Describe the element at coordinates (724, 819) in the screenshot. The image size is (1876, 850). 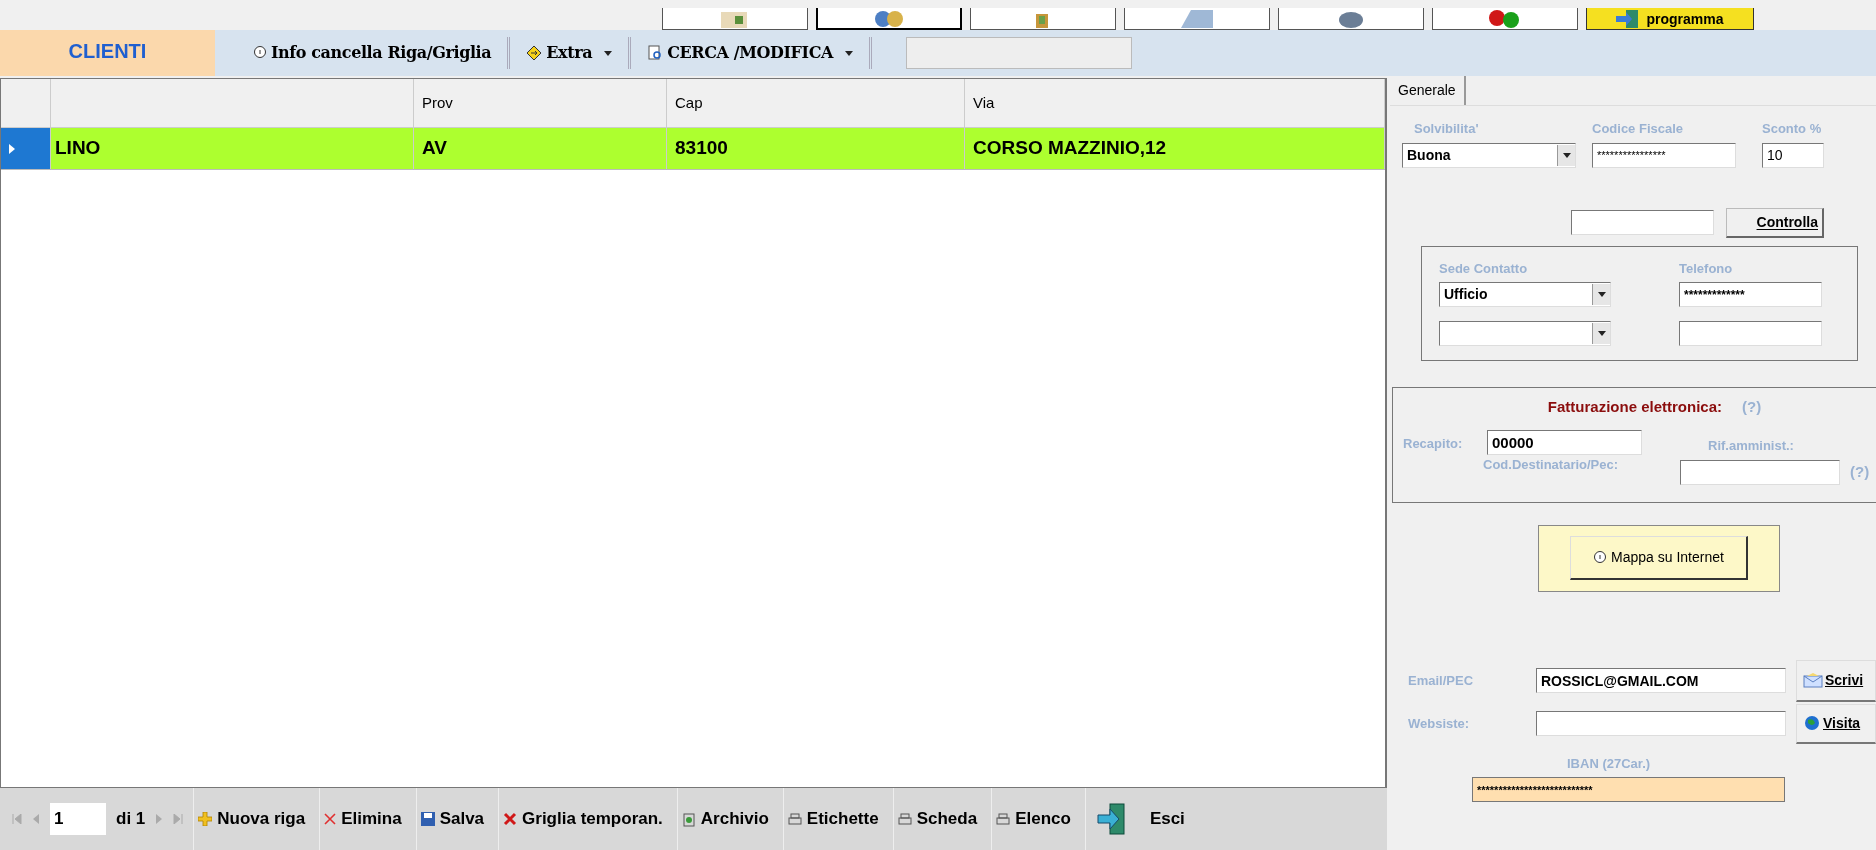
I see `toolbar-button: Archivio` at that location.